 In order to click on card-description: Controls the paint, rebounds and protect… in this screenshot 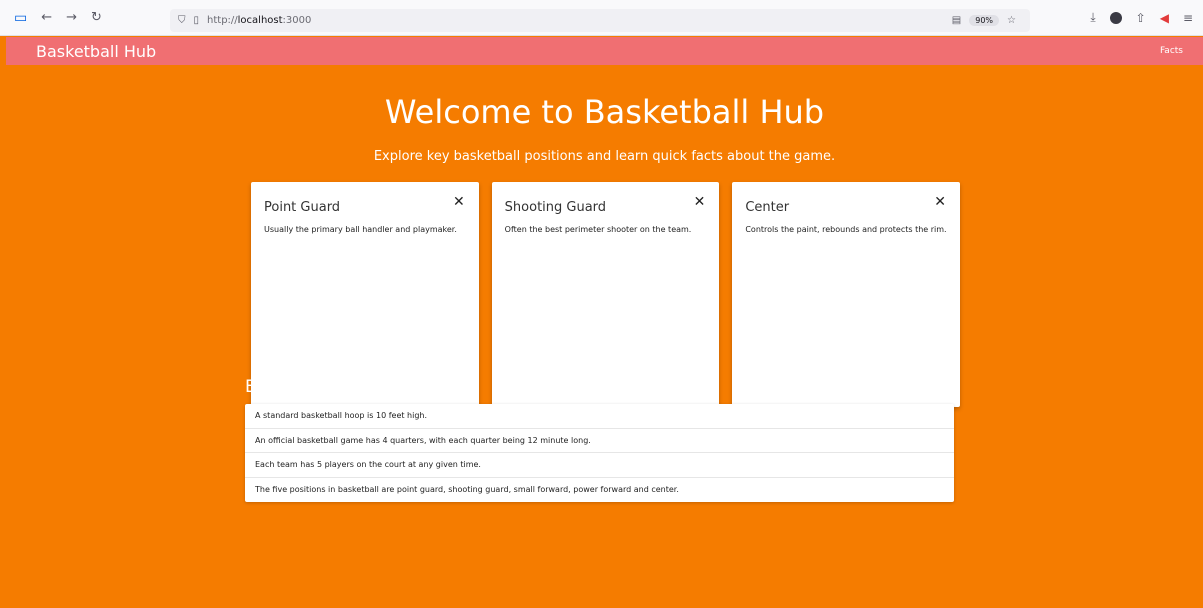, I will do `click(846, 229)`.